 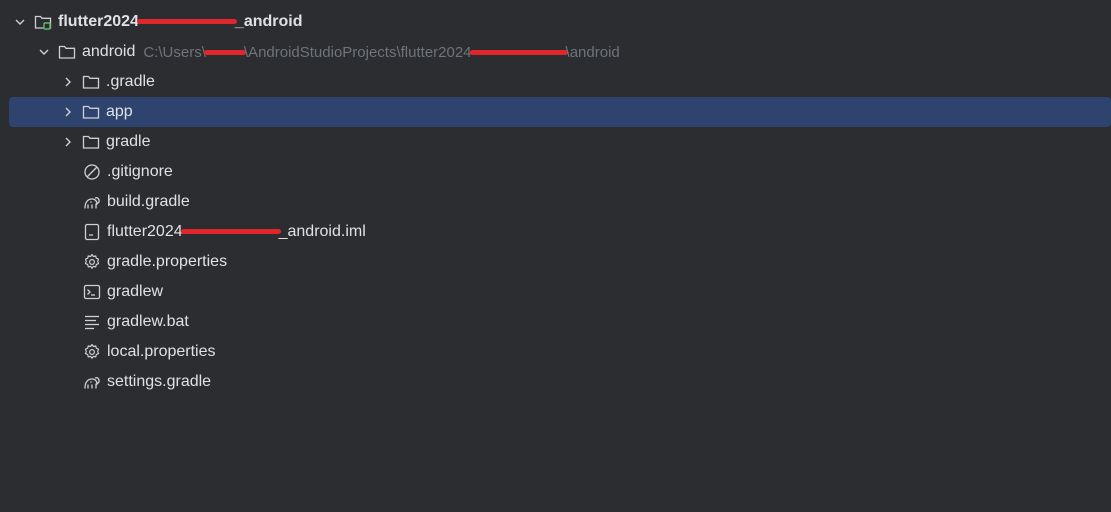 What do you see at coordinates (92, 322) in the screenshot?
I see `text-file-icon` at bounding box center [92, 322].